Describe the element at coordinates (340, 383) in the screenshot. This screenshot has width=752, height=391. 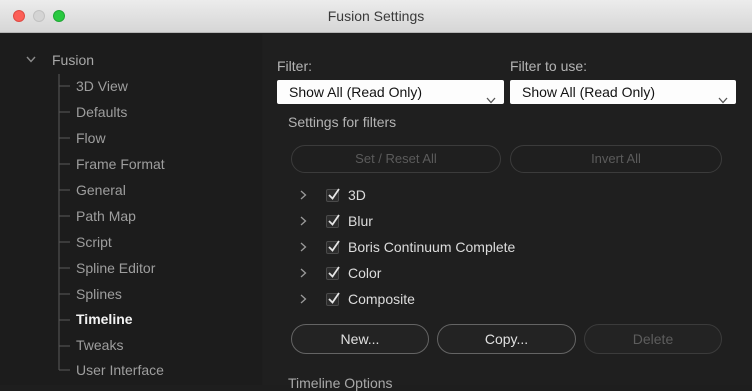
I see `timeline-options-heading: Timeline Options` at that location.